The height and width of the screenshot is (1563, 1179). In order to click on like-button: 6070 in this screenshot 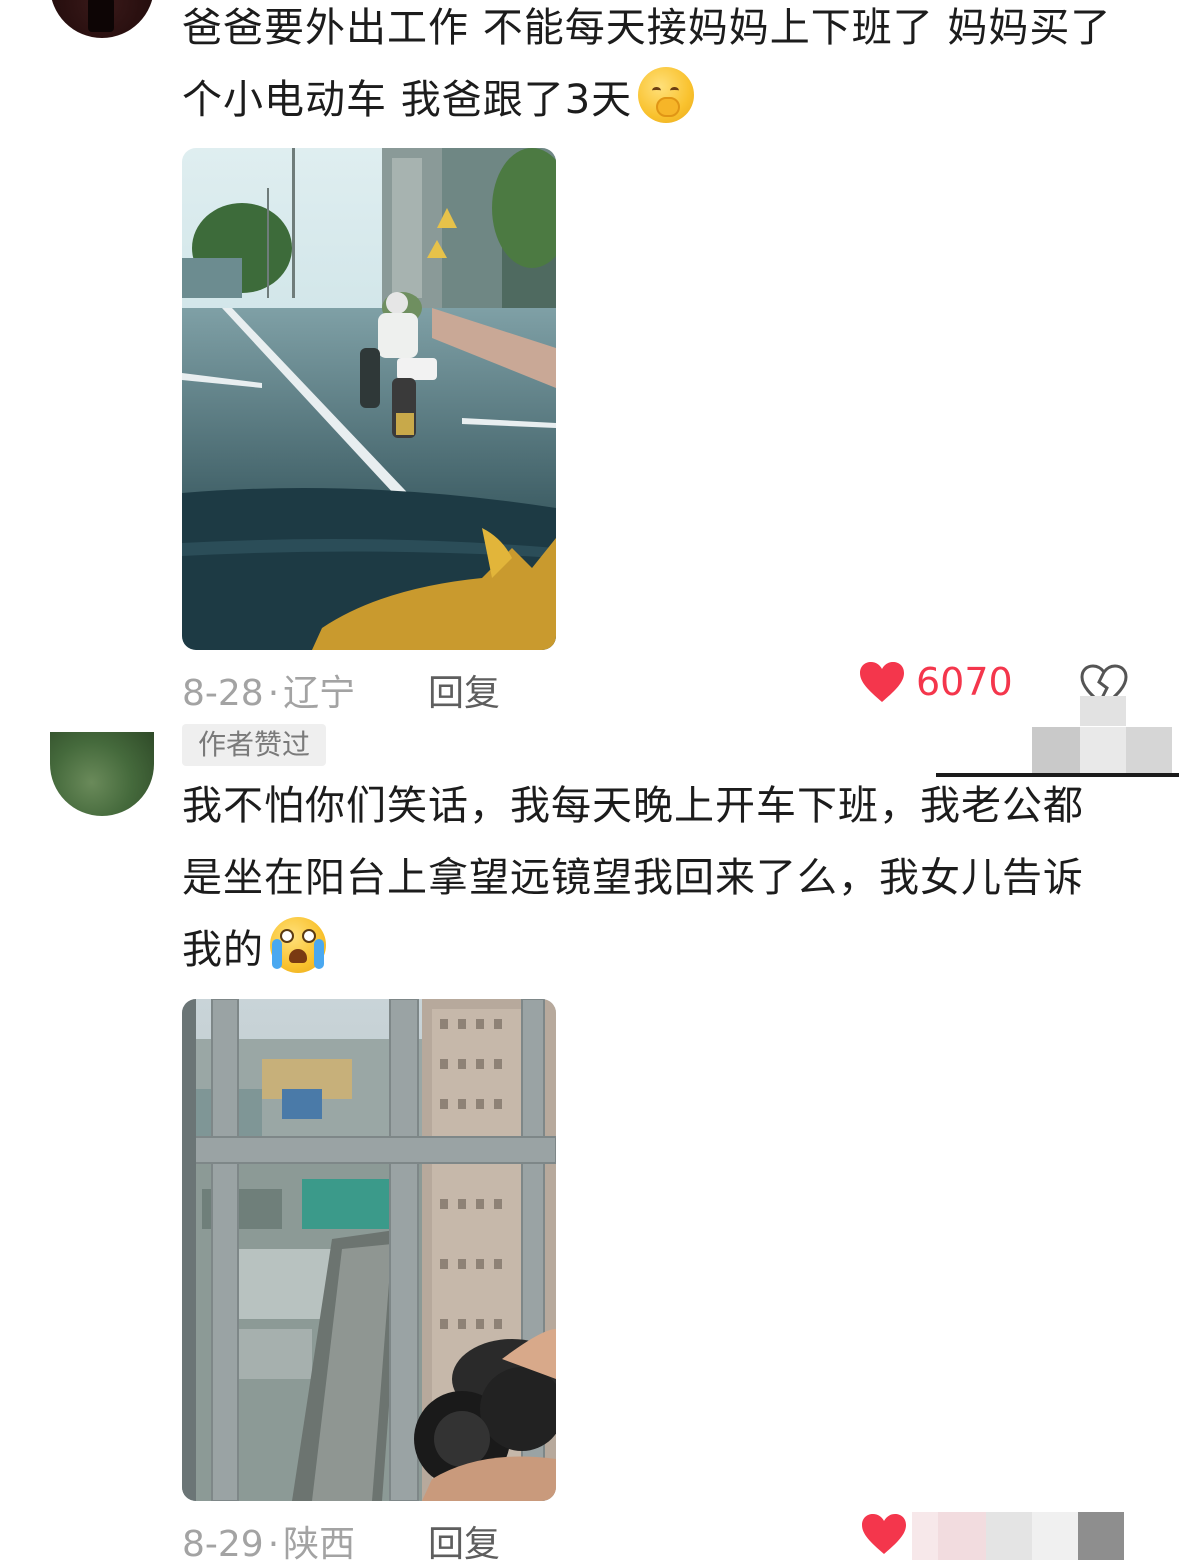, I will do `click(935, 682)`.